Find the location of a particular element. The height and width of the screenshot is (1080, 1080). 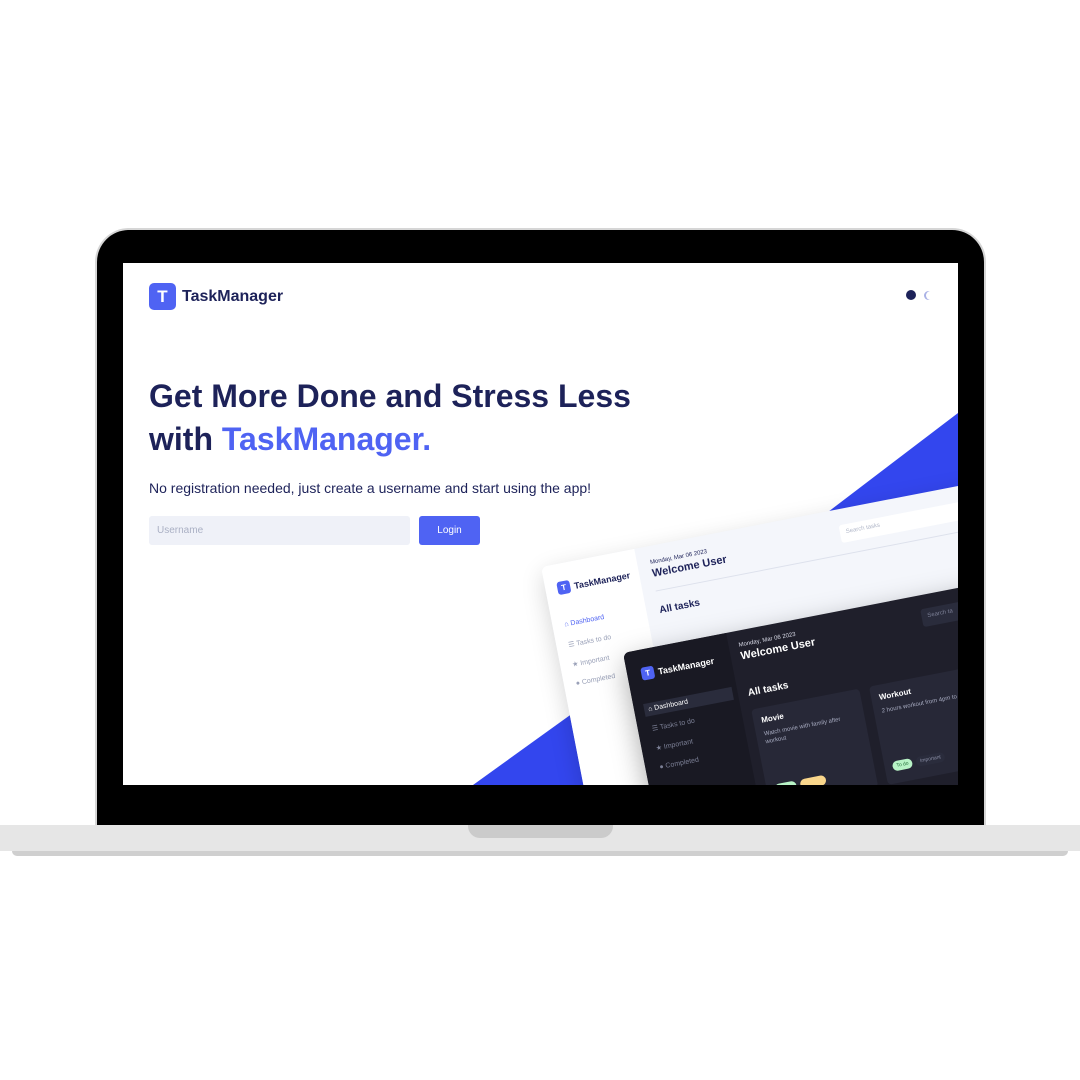

preview-dark-nav-important-label: Important is located at coordinates (678, 744).